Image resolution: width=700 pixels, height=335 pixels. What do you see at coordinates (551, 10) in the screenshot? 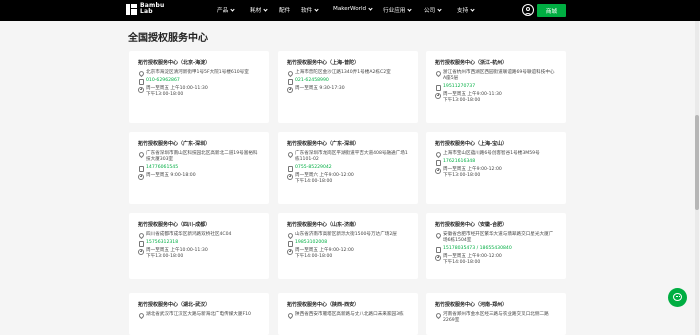
I see `shop-button: 商城` at bounding box center [551, 10].